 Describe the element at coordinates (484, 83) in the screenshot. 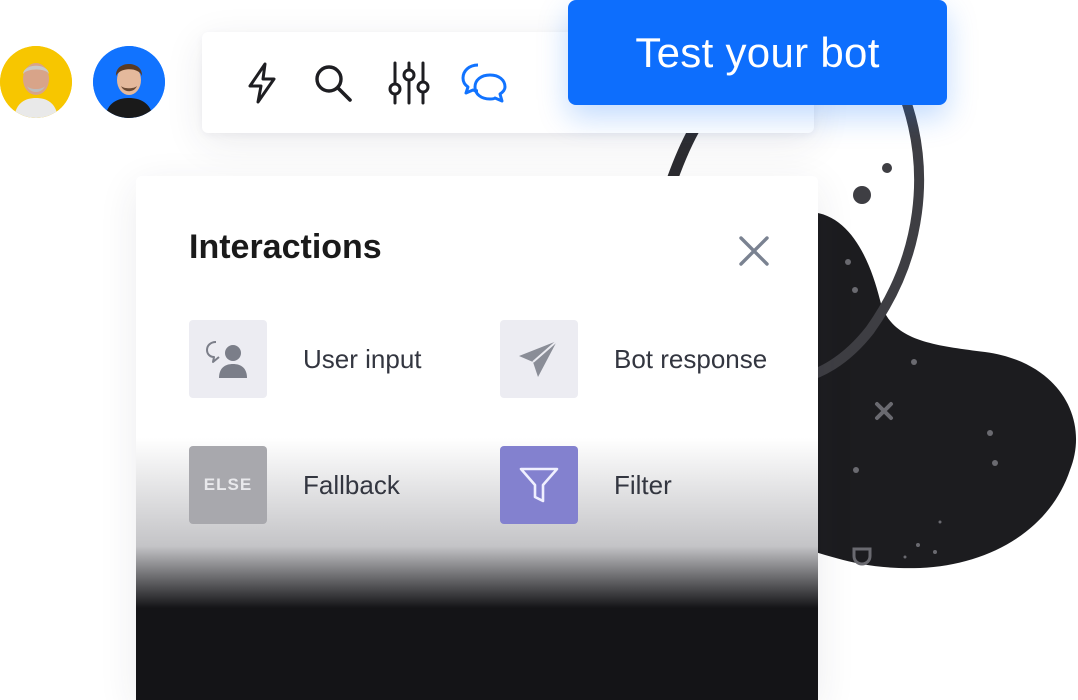

I see `chat-bubbles-icon` at that location.